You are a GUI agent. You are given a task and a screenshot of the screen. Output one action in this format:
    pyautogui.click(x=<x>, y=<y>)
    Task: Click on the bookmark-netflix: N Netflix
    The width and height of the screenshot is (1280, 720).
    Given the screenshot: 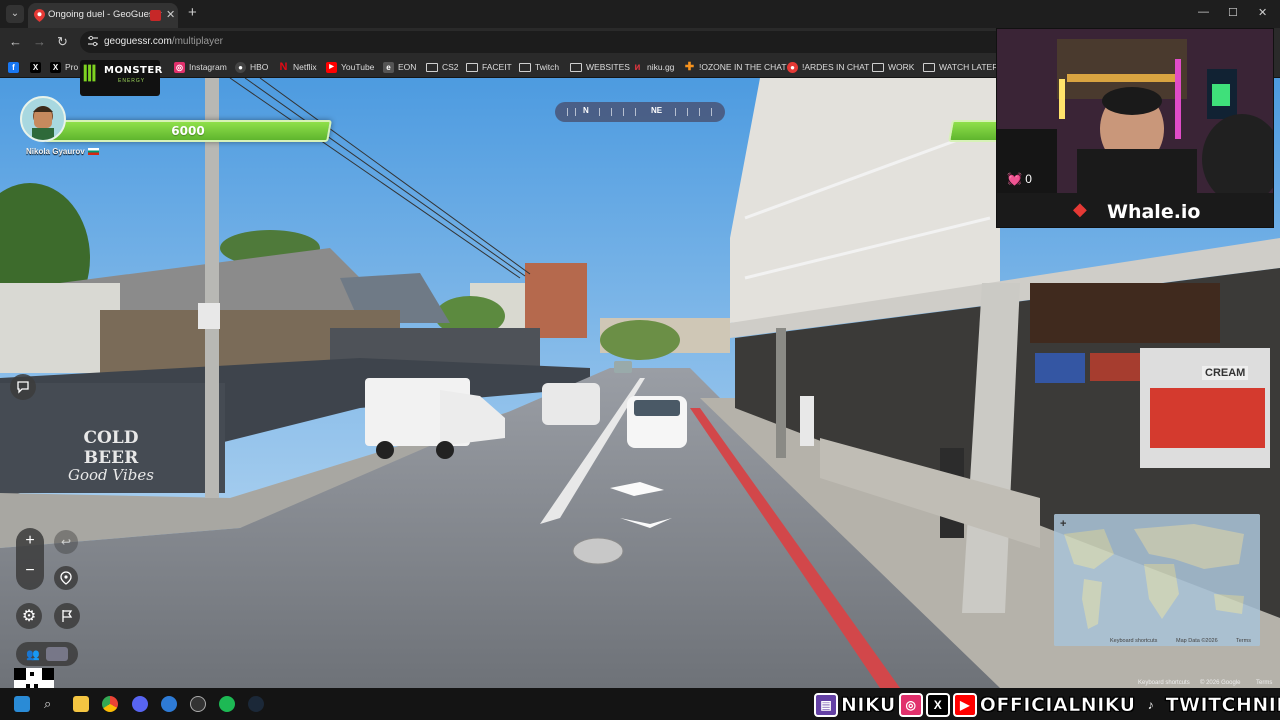 What is the action you would take?
    pyautogui.click(x=297, y=67)
    